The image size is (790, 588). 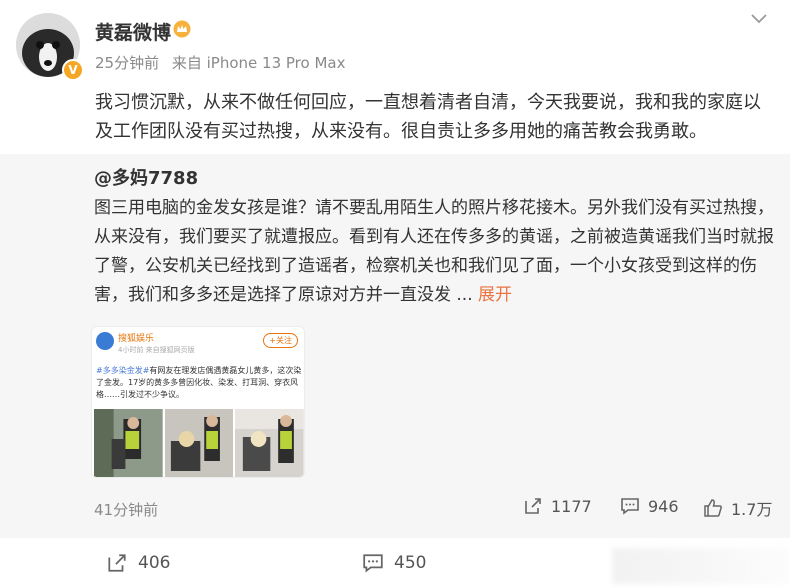 I want to click on image-account-name: 搜狐娱乐, so click(x=136, y=339).